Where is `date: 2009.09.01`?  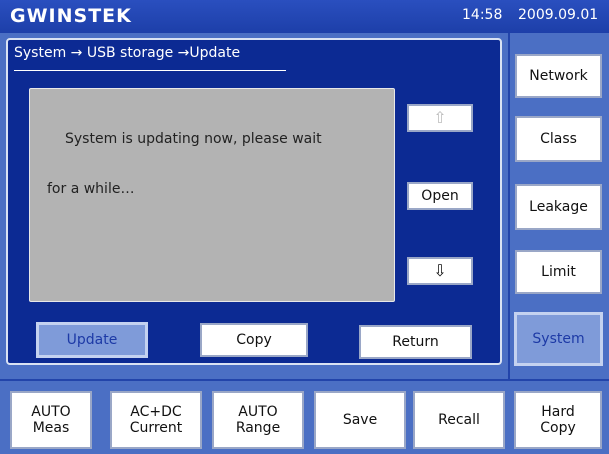 date: 2009.09.01 is located at coordinates (558, 15).